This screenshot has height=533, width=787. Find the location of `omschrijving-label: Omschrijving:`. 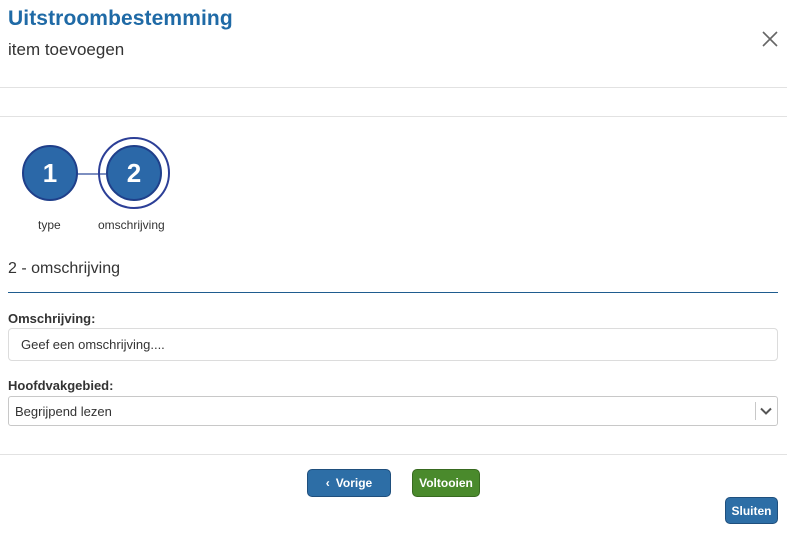

omschrijving-label: Omschrijving: is located at coordinates (52, 318).